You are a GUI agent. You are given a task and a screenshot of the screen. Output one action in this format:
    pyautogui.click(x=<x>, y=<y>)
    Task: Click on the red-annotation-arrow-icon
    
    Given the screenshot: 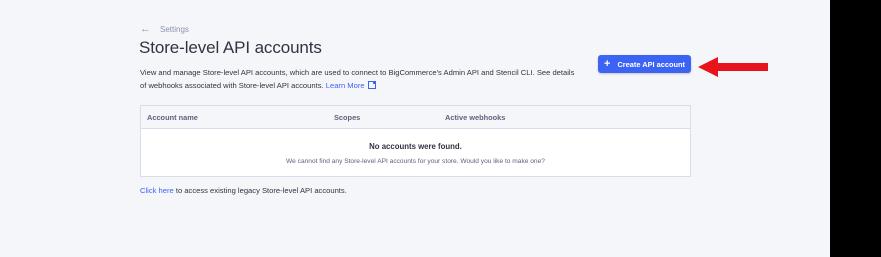 What is the action you would take?
    pyautogui.click(x=733, y=67)
    